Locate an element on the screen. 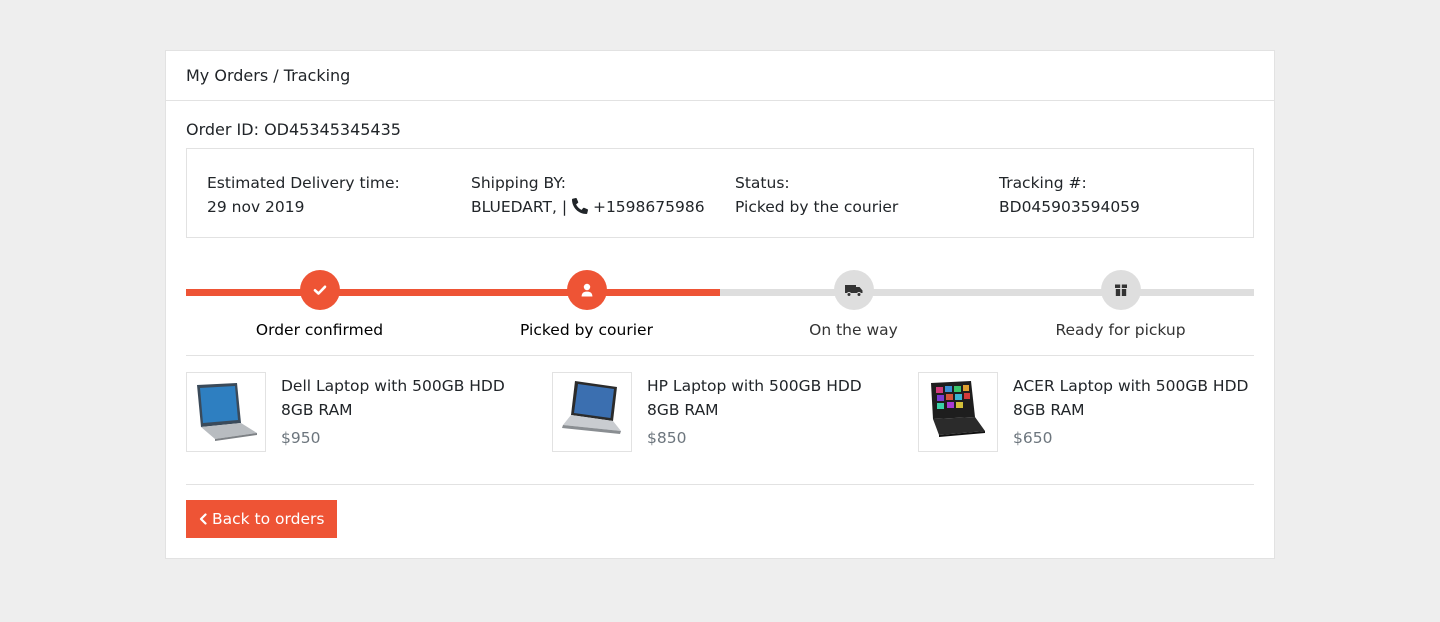 This screenshot has width=1440, height=622. chevron-left-icon is located at coordinates (203, 519).